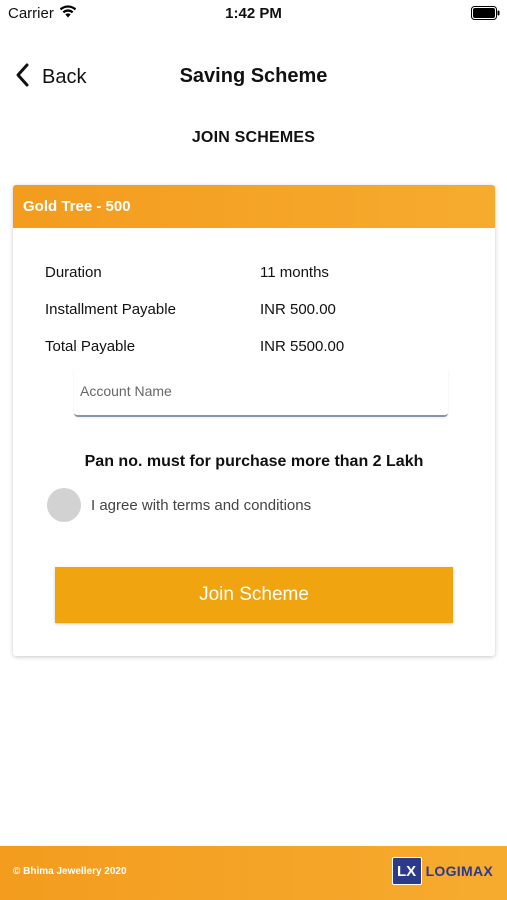  I want to click on detail-value-total: INR 5500.00, so click(302, 346).